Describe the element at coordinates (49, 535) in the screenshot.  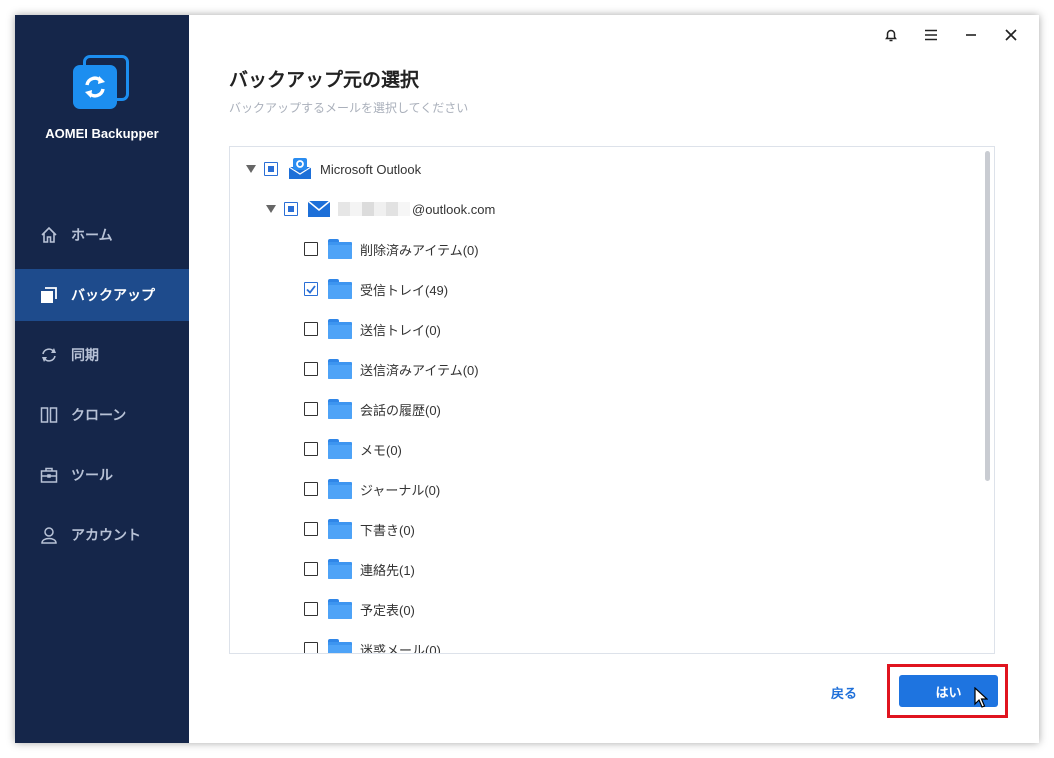
I see `account-icon` at that location.